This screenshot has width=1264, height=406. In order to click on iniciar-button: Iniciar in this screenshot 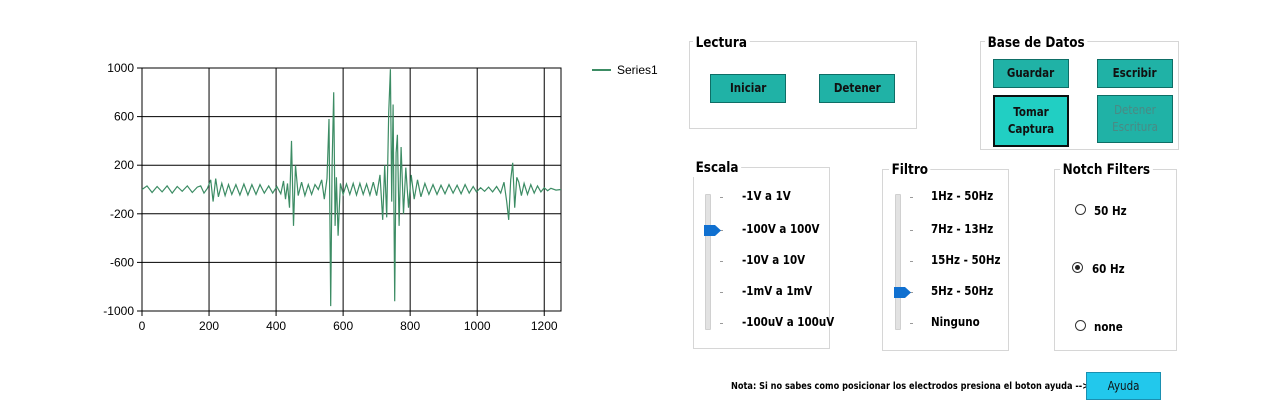, I will do `click(748, 88)`.